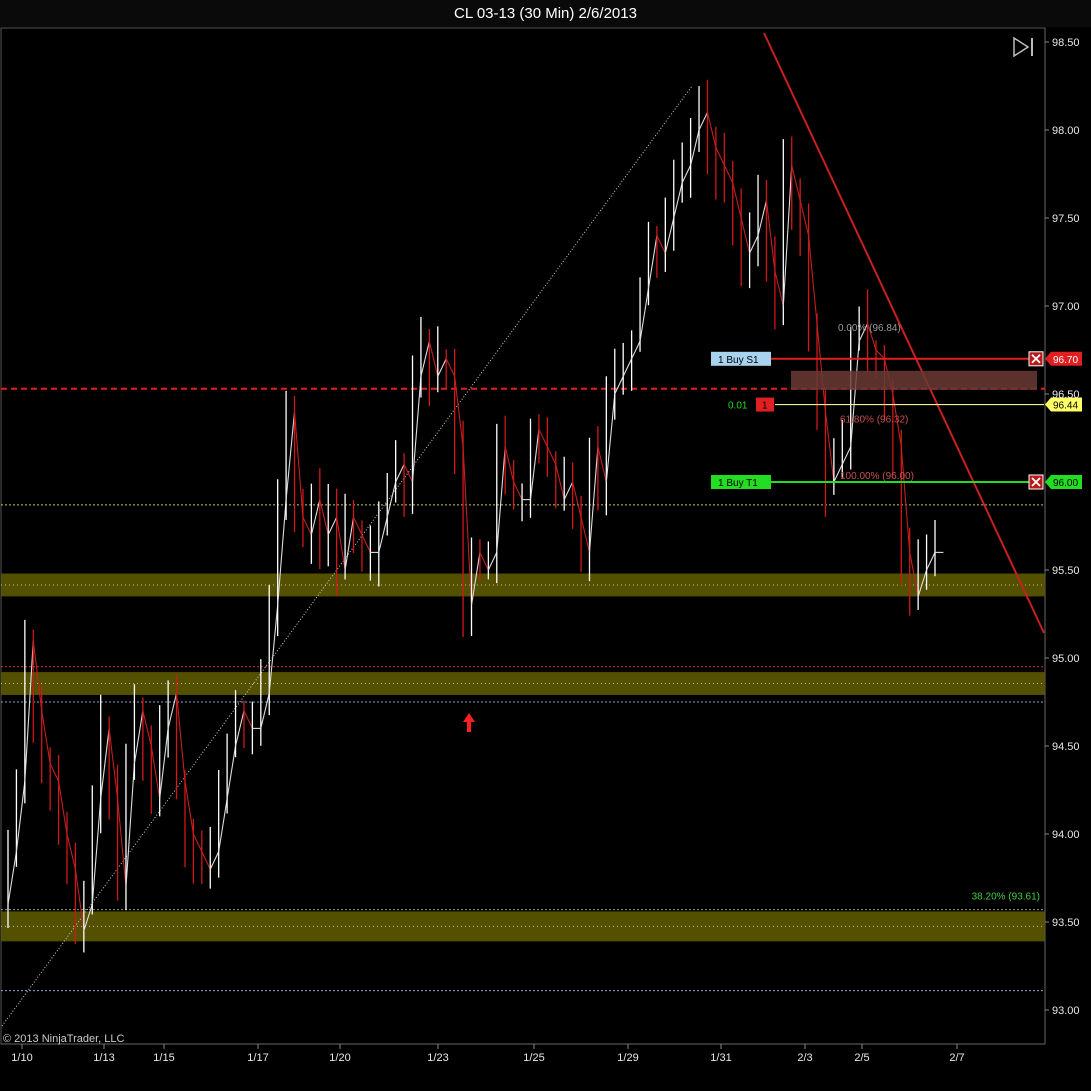 The height and width of the screenshot is (1091, 1091). I want to click on cancel-s1-icon, so click(1036, 359).